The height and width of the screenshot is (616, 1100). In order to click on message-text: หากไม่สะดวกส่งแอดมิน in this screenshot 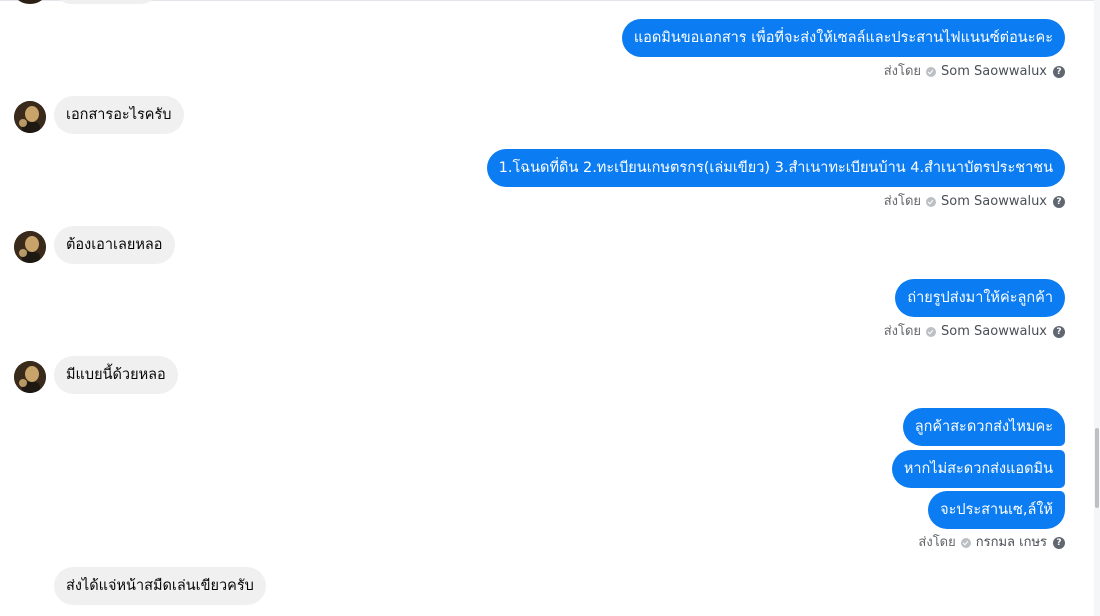, I will do `click(978, 469)`.